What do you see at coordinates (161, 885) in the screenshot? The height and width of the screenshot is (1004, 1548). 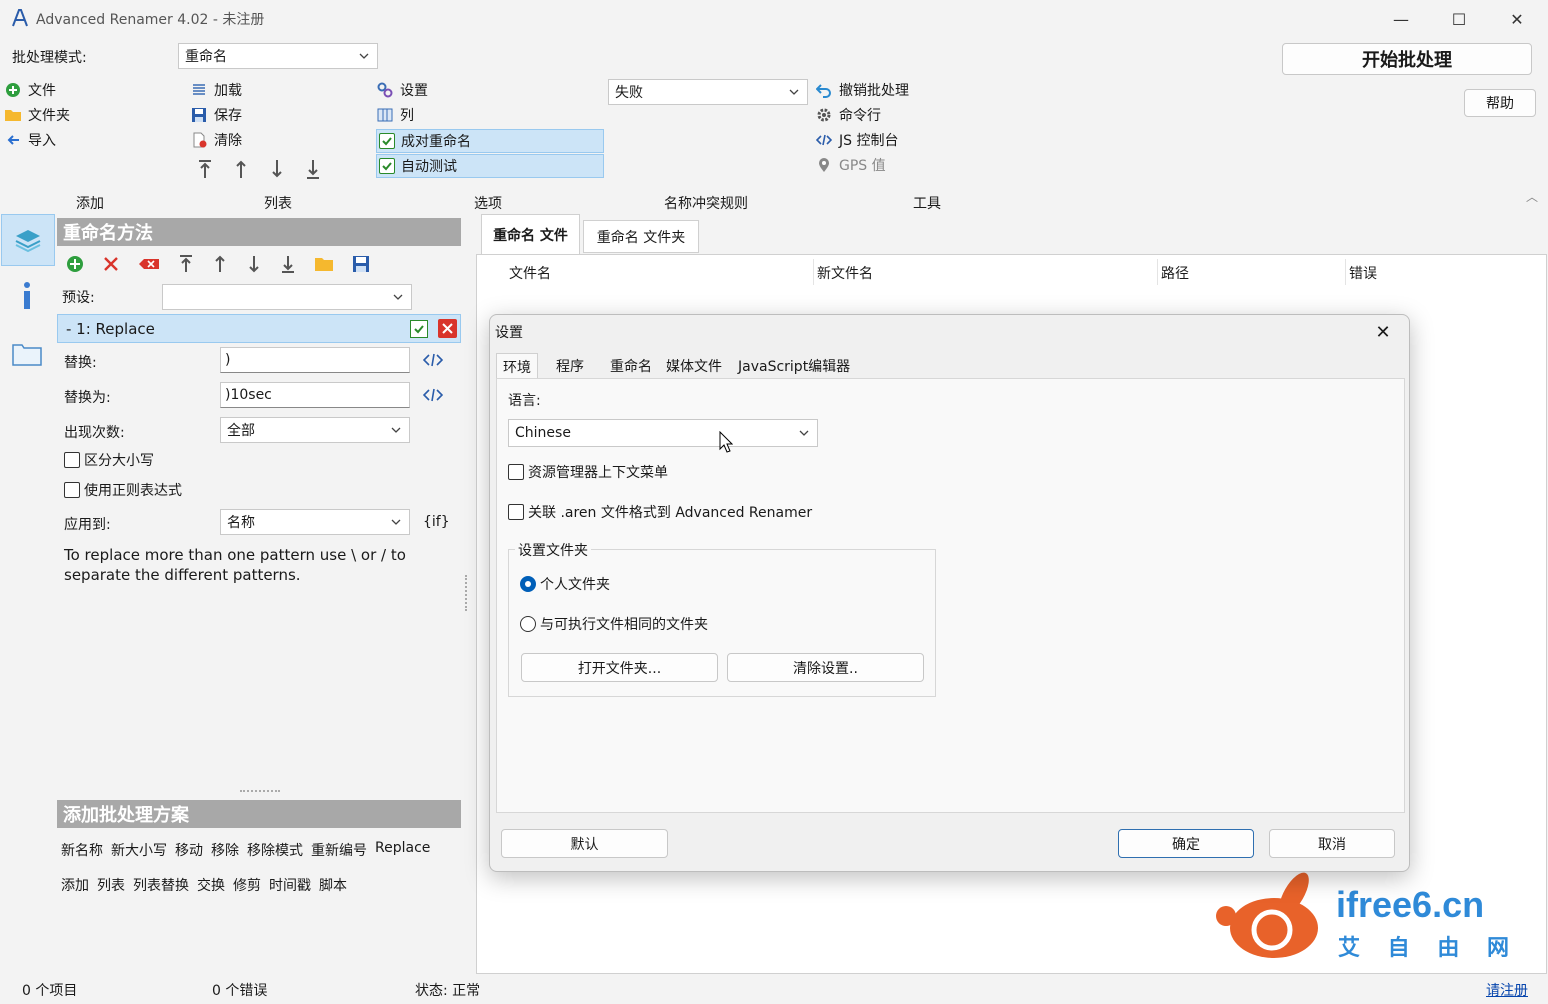 I see `method-link-list-replace: 列表替换` at bounding box center [161, 885].